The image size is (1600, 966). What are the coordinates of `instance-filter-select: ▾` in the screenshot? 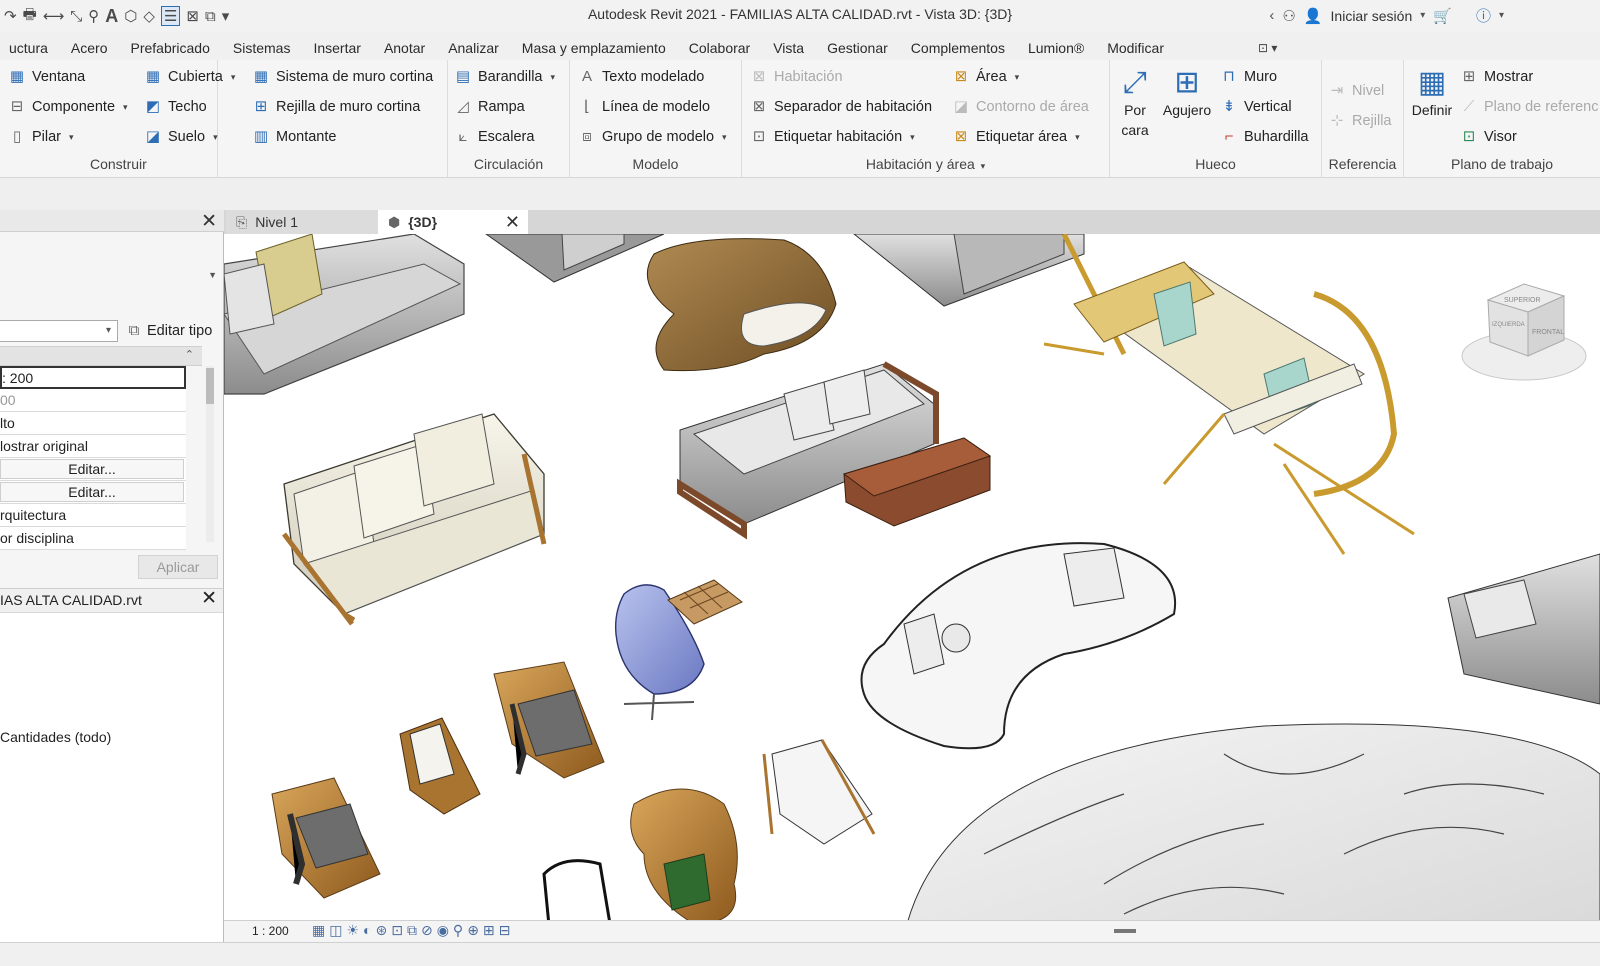 It's located at (59, 331).